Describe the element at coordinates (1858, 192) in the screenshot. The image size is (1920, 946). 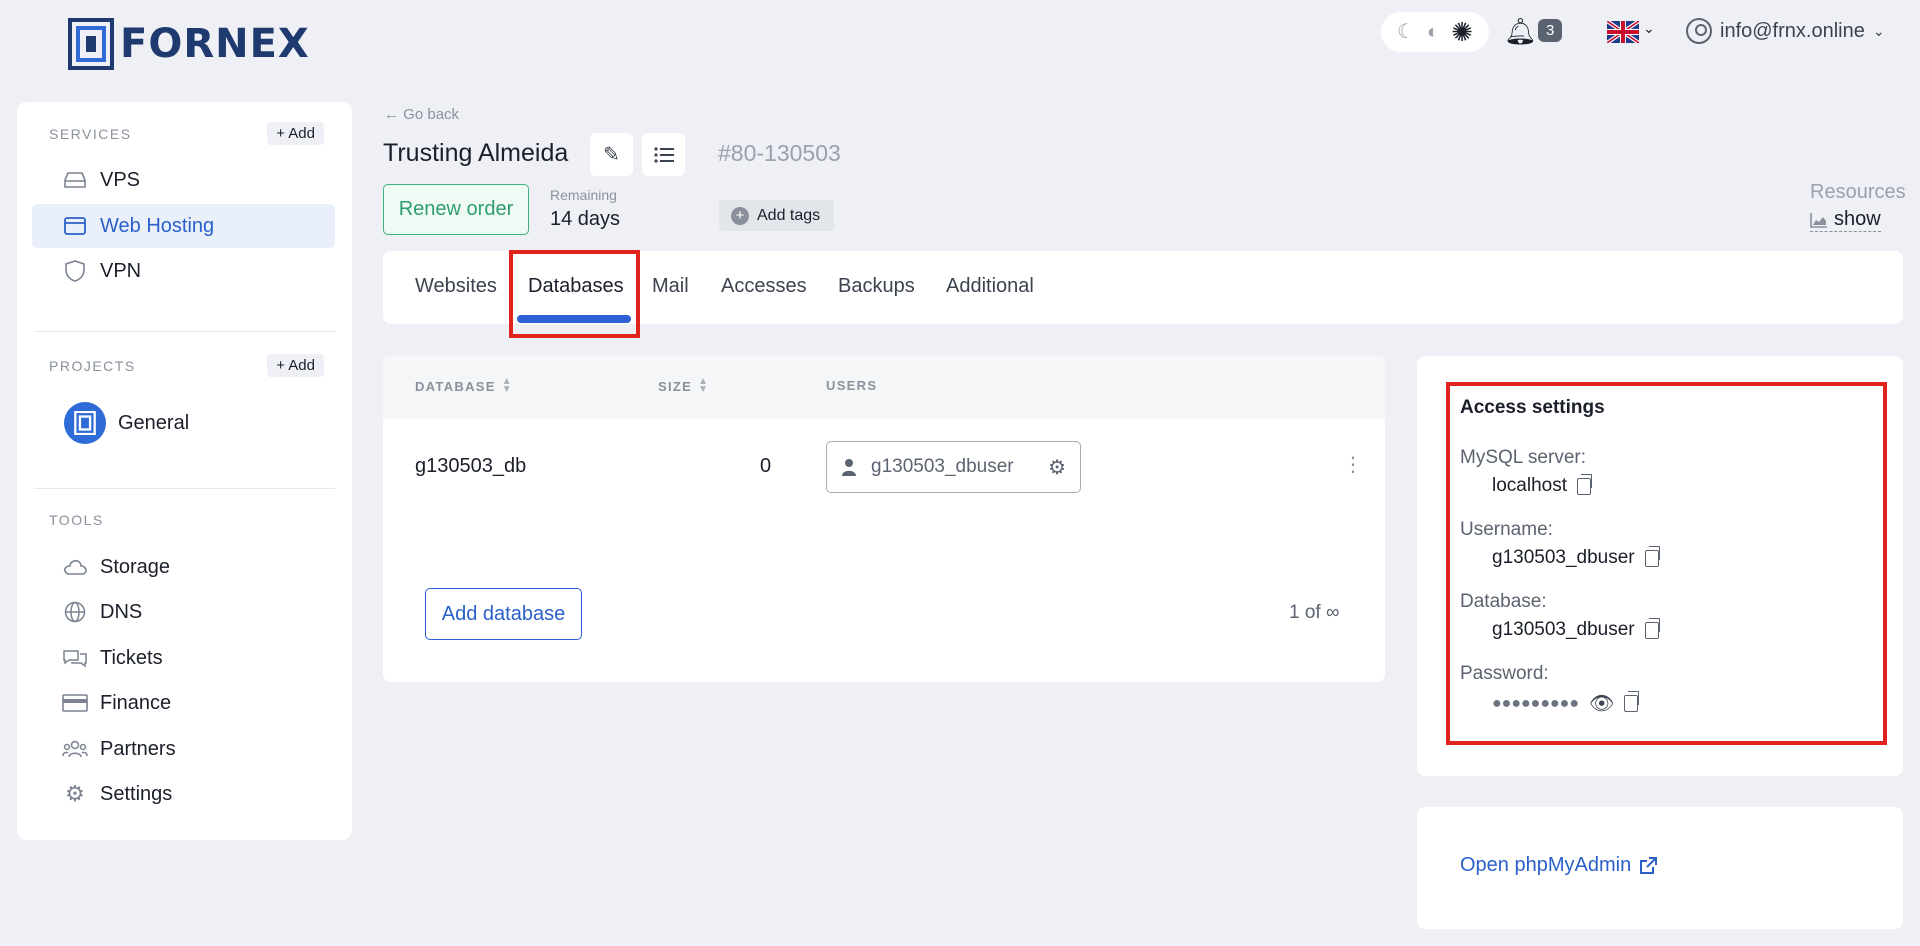
I see `resources-label: Resources` at that location.